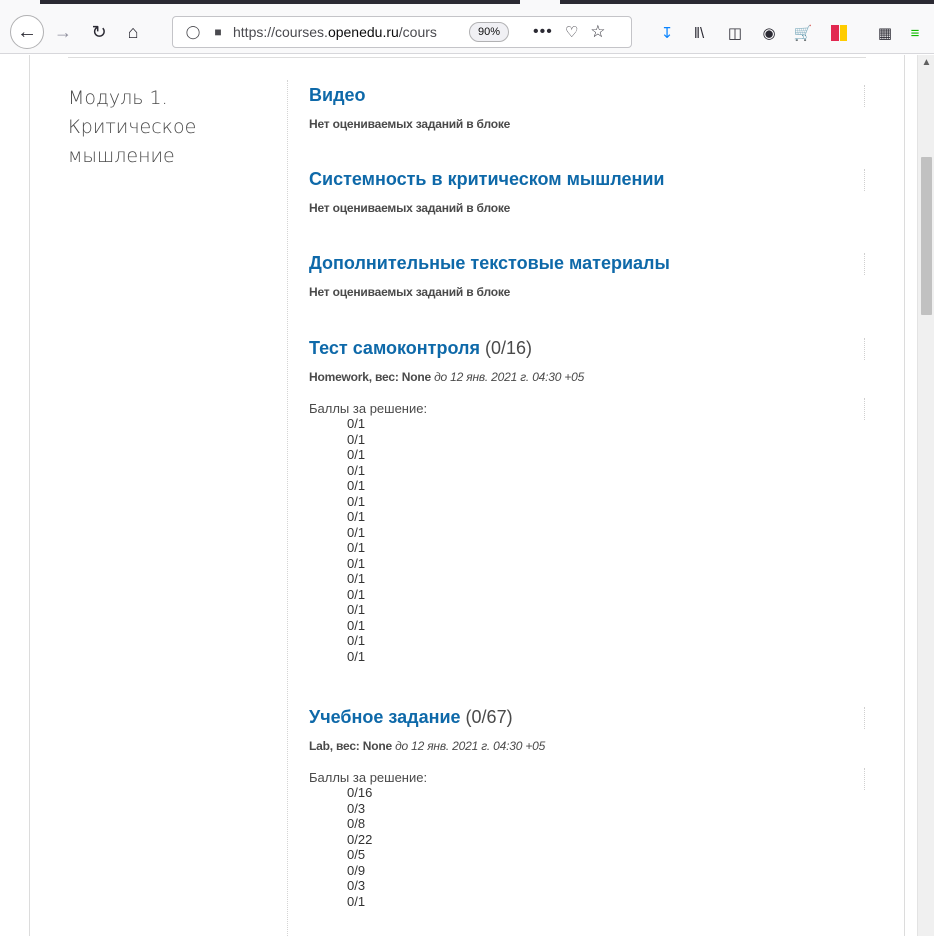 The width and height of the screenshot is (934, 936). What do you see at coordinates (63, 32) in the screenshot?
I see `forward-icon: →` at bounding box center [63, 32].